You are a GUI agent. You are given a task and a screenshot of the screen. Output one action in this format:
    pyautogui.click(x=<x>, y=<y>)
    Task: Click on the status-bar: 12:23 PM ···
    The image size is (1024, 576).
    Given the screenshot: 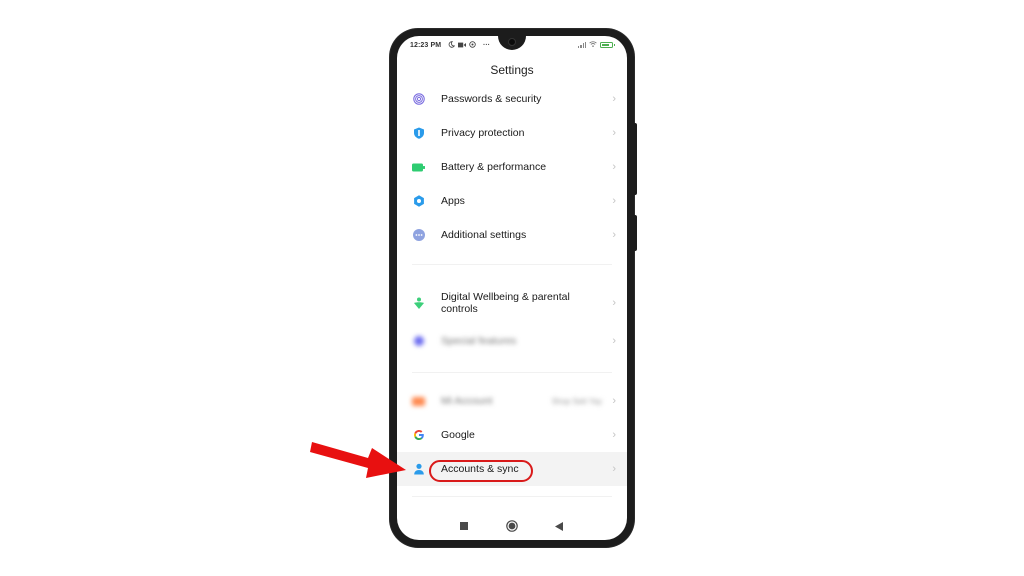 What is the action you would take?
    pyautogui.click(x=512, y=46)
    